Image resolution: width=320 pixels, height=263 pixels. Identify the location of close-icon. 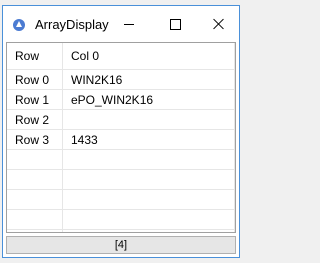
(219, 24).